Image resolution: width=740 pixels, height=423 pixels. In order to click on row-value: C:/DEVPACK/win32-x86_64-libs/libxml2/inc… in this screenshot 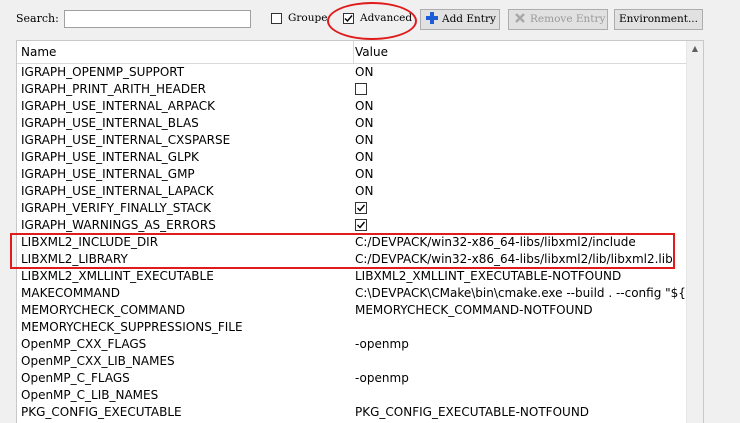, I will do `click(521, 242)`.